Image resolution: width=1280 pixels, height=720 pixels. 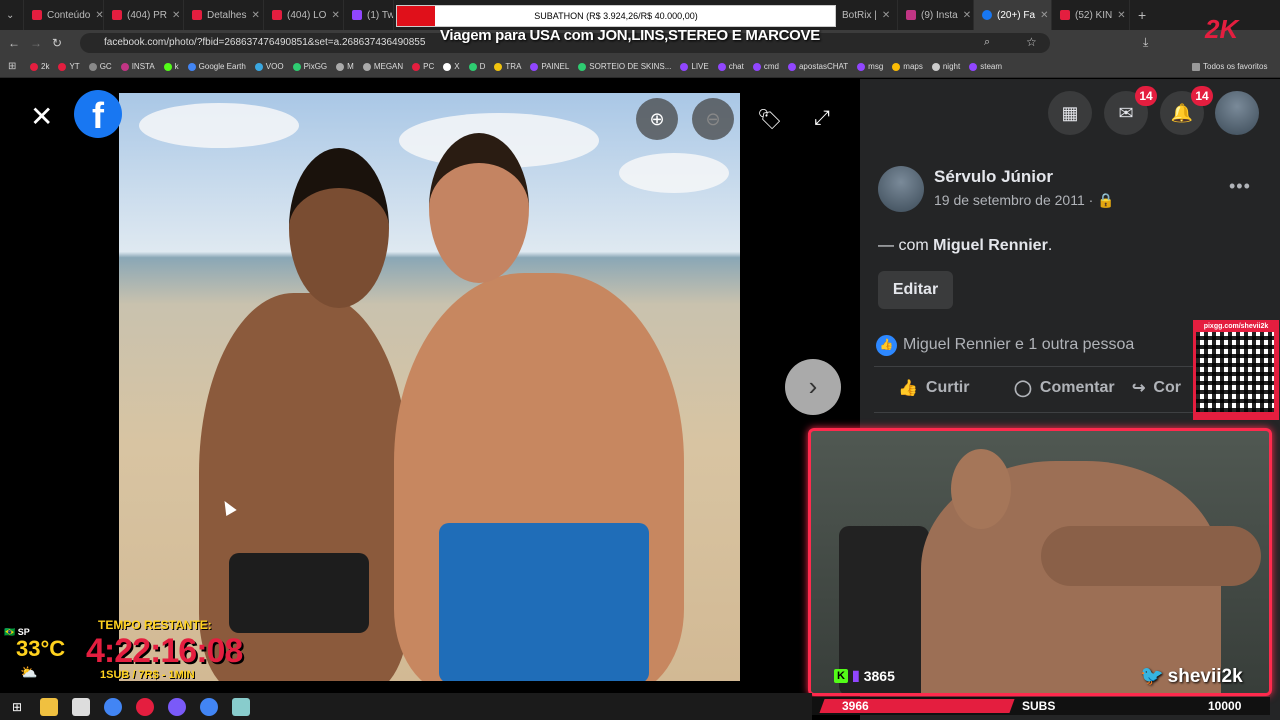 I want to click on browser-tab: (9) Insta ✕, so click(x=936, y=15).